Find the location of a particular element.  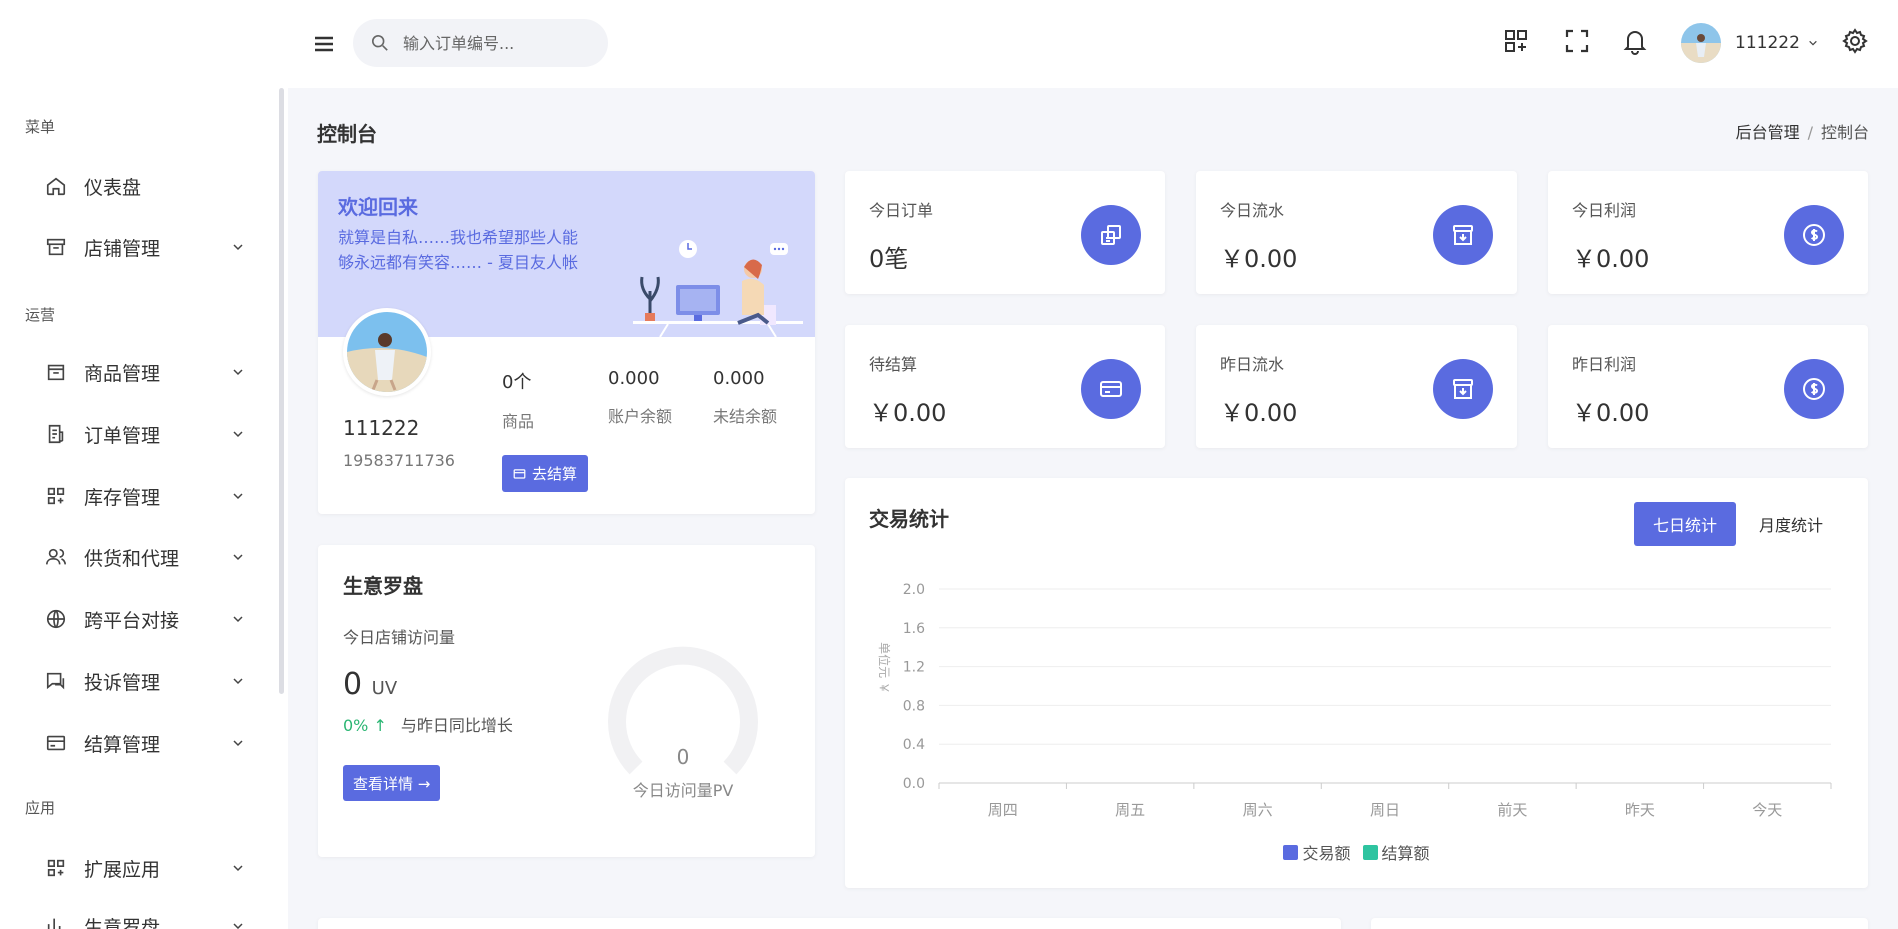

dollar-icon is located at coordinates (1814, 235).